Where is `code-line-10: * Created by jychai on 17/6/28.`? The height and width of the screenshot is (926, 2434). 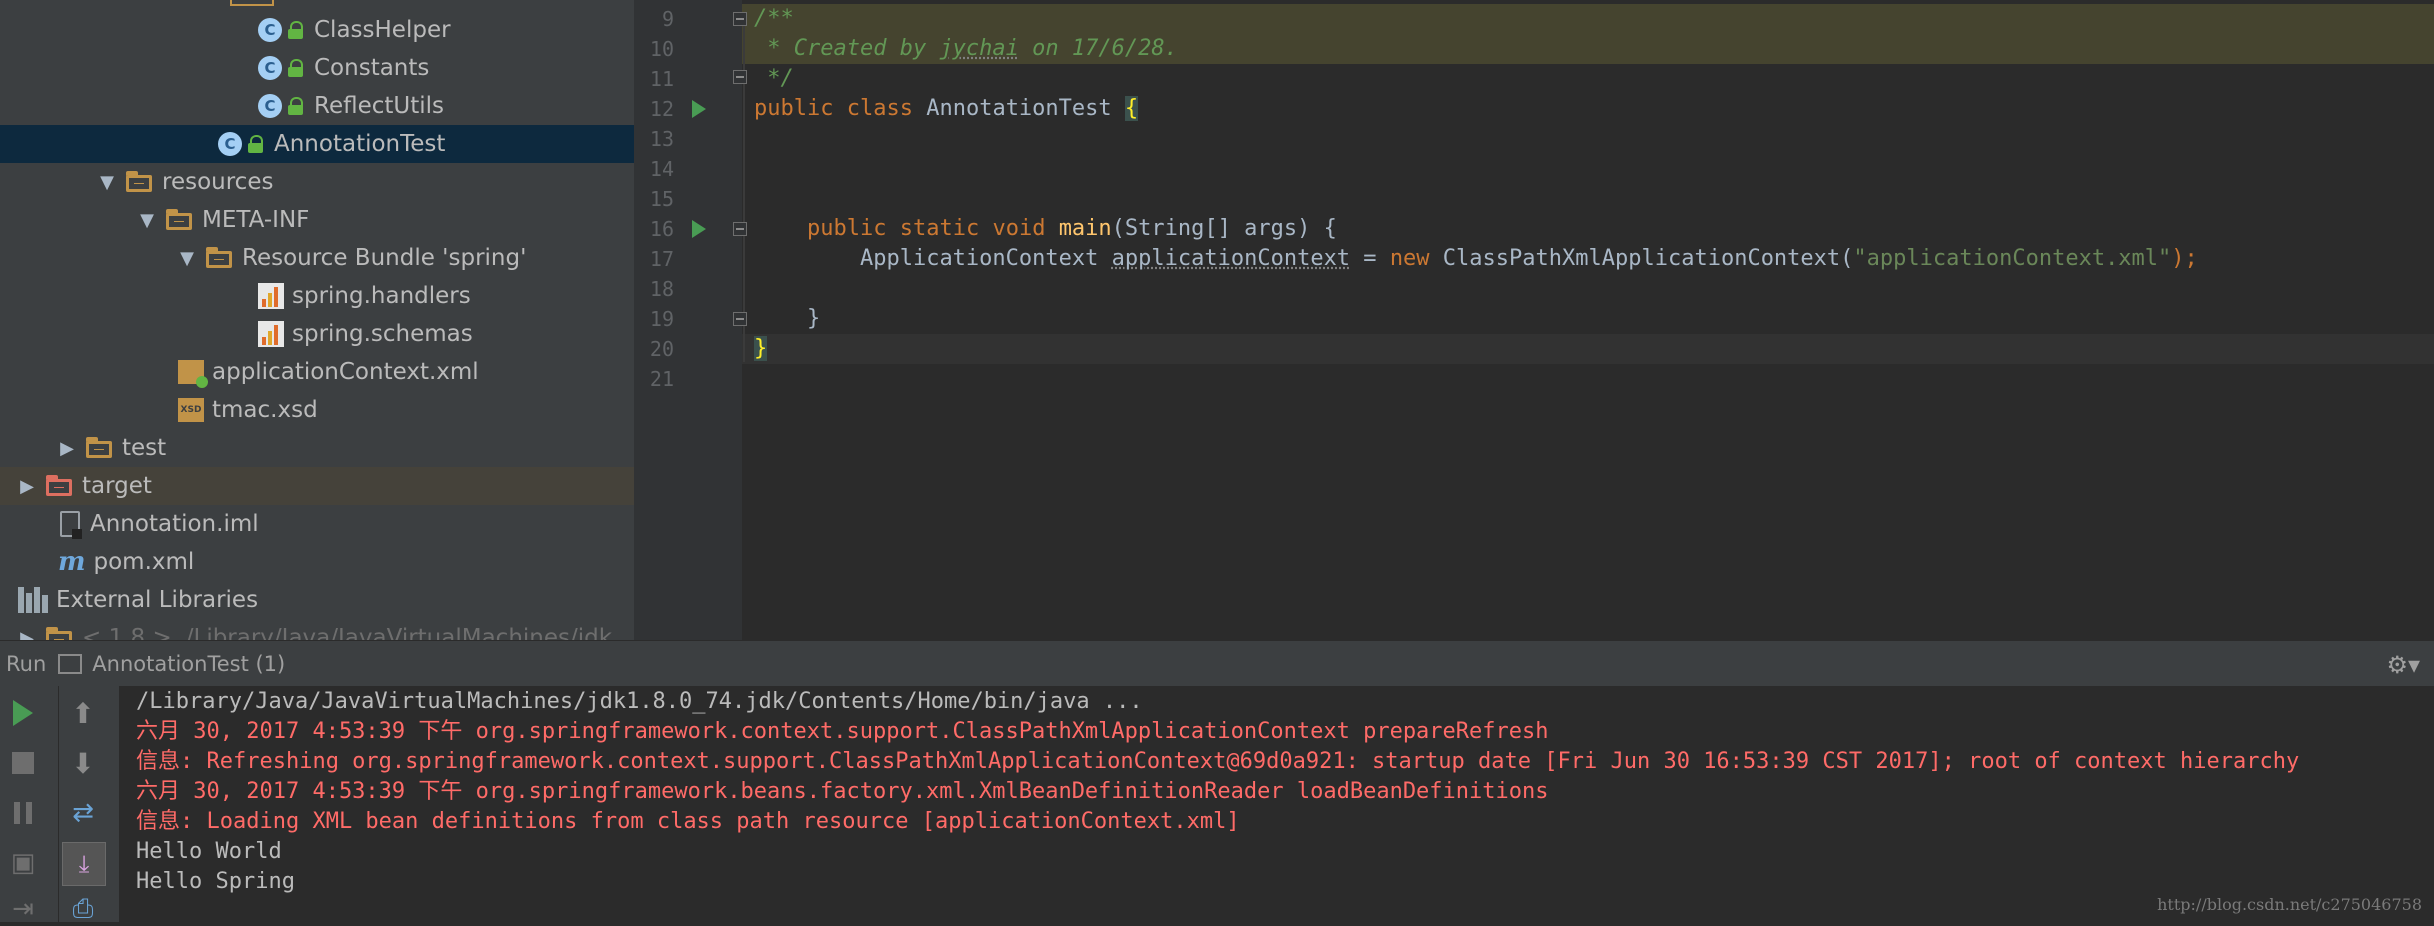 code-line-10: * Created by jychai on 17/6/28. is located at coordinates (966, 48).